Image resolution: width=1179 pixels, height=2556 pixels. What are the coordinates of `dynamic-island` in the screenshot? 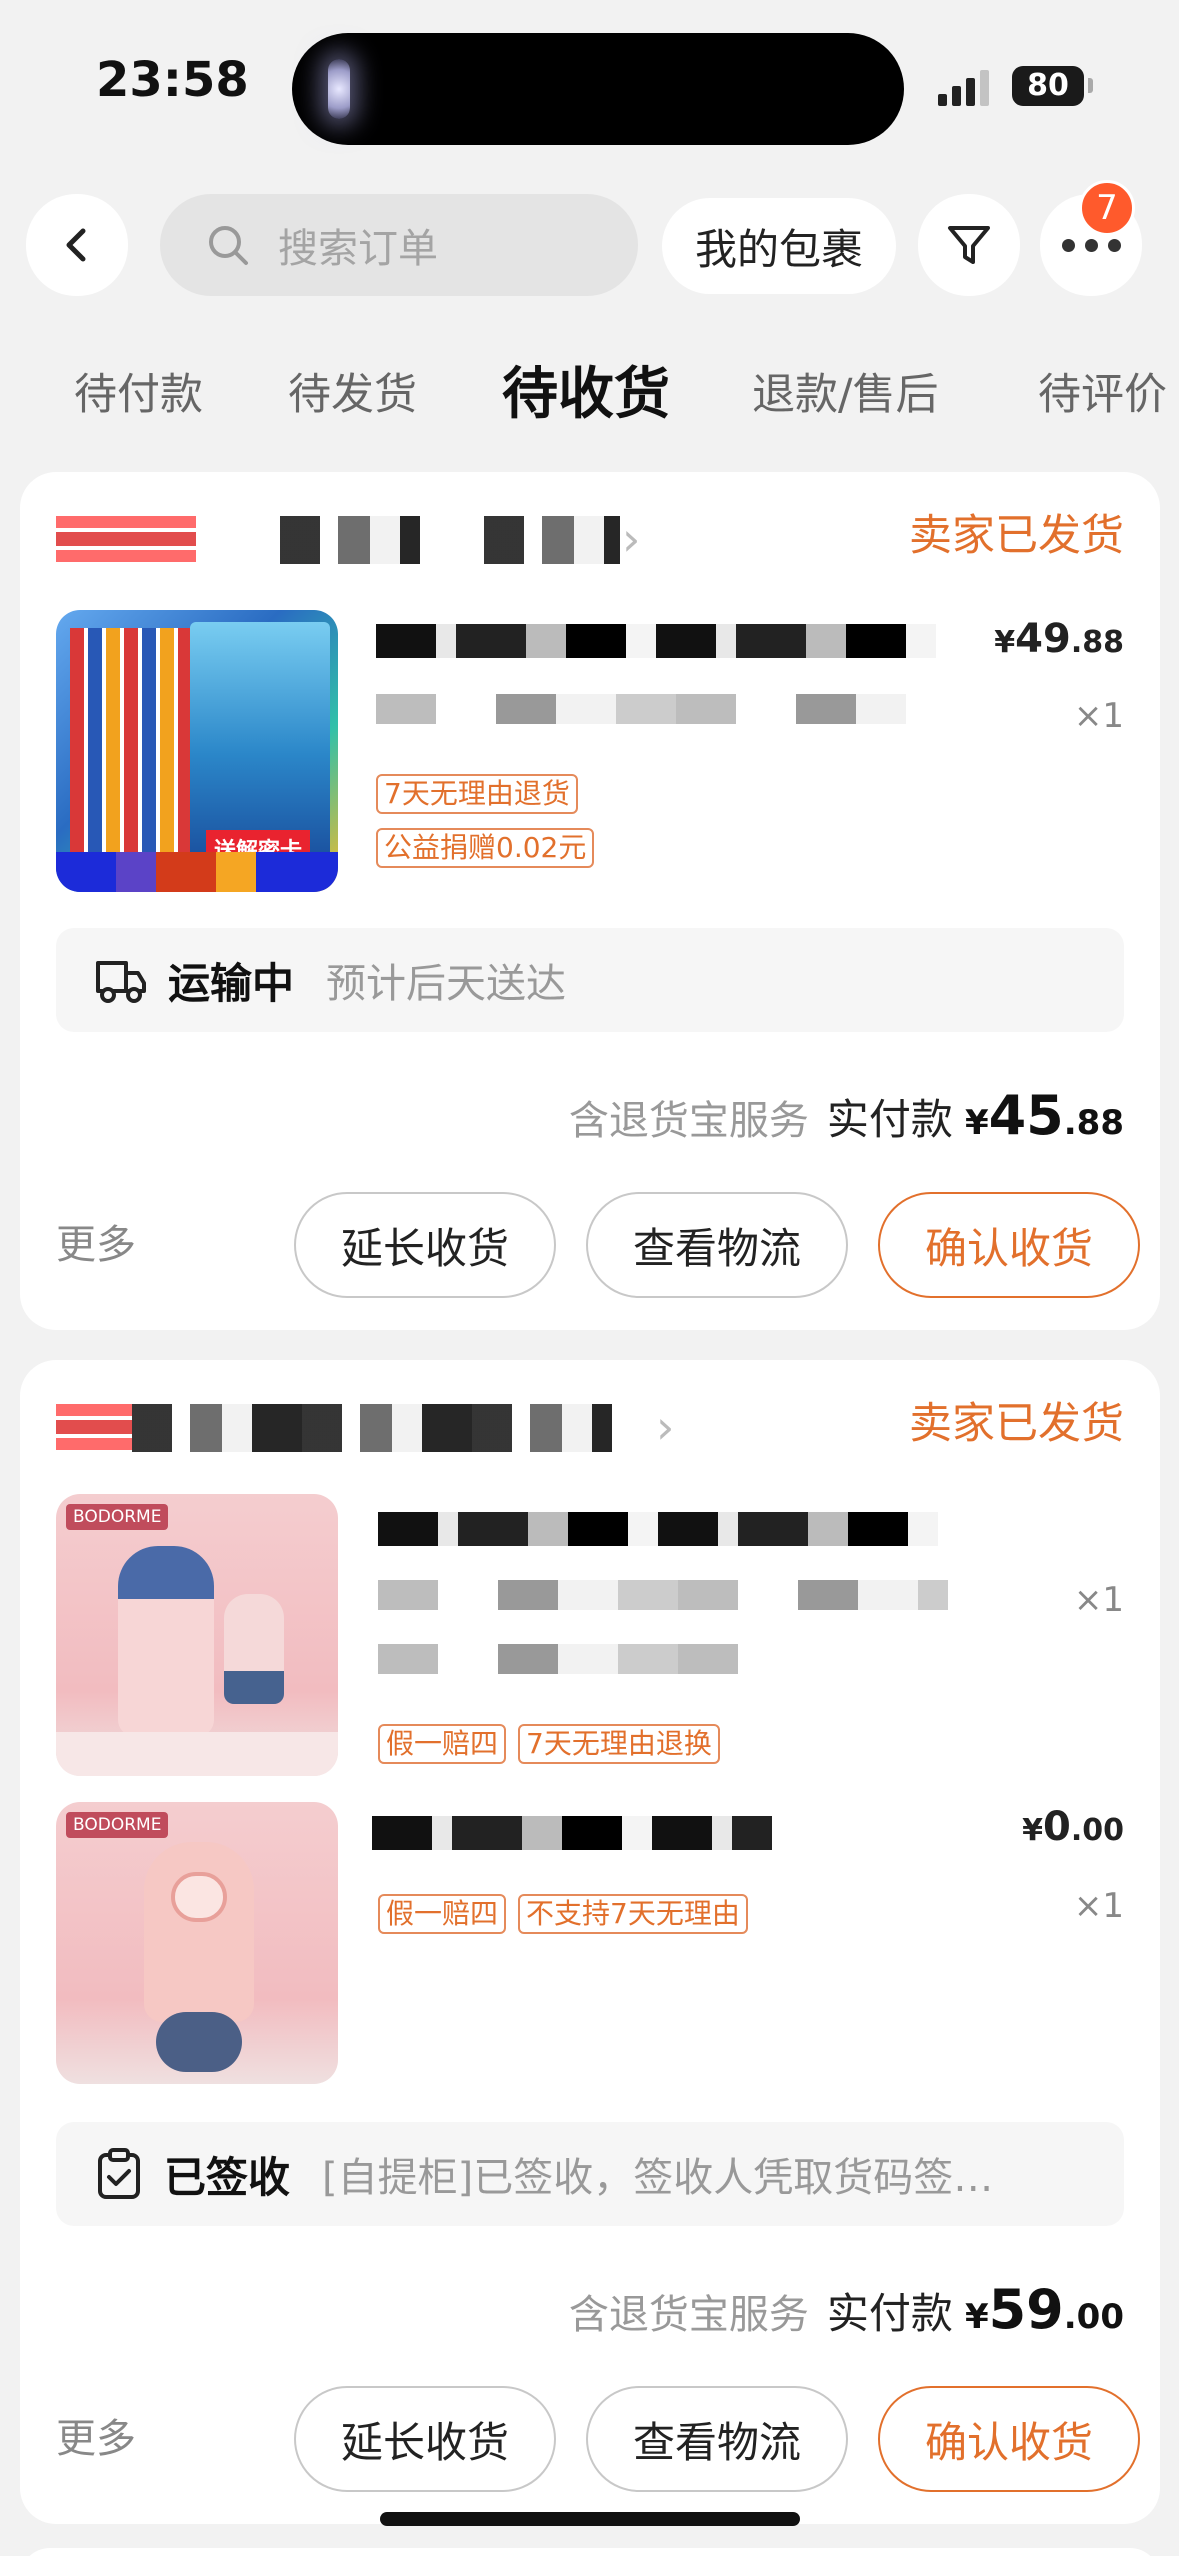 It's located at (598, 89).